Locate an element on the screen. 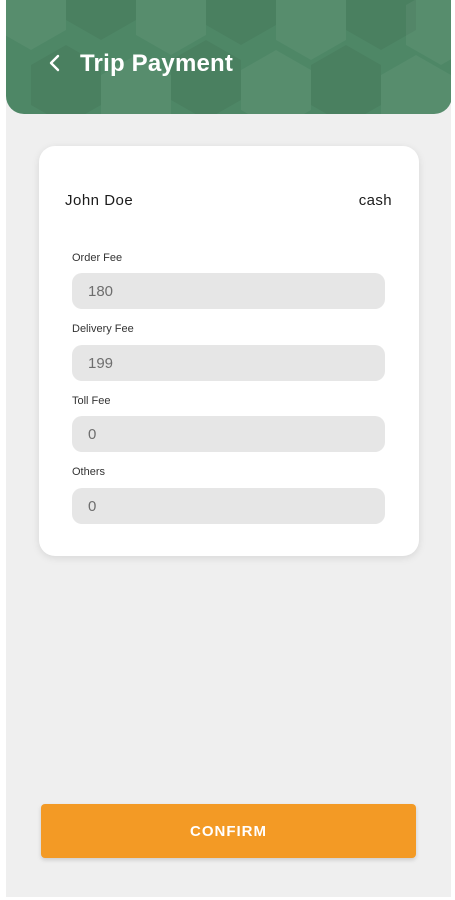 The image size is (455, 900). back-button is located at coordinates (55, 63).